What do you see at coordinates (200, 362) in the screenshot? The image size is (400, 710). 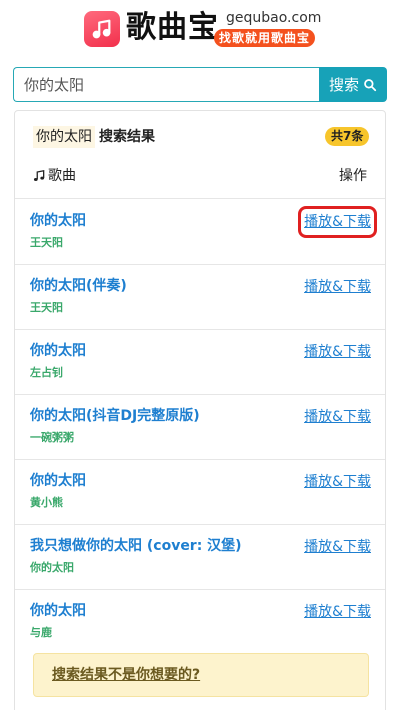 I see `table-row: 你的太阳 左占钊 播放&下载` at bounding box center [200, 362].